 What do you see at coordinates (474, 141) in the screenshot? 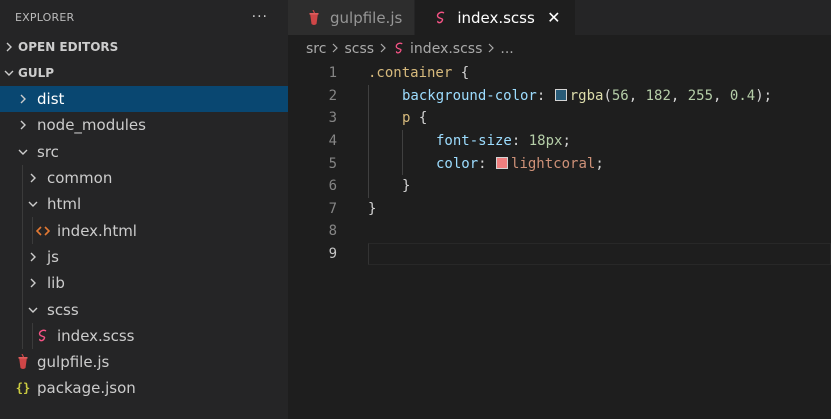
I see `code-token: font-size` at bounding box center [474, 141].